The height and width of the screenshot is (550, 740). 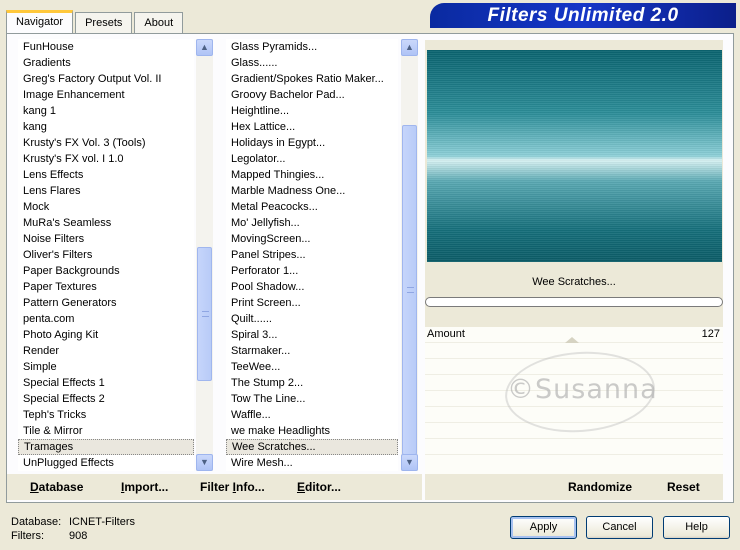 What do you see at coordinates (106, 239) in the screenshot?
I see `category-list-item: Noise Filters` at bounding box center [106, 239].